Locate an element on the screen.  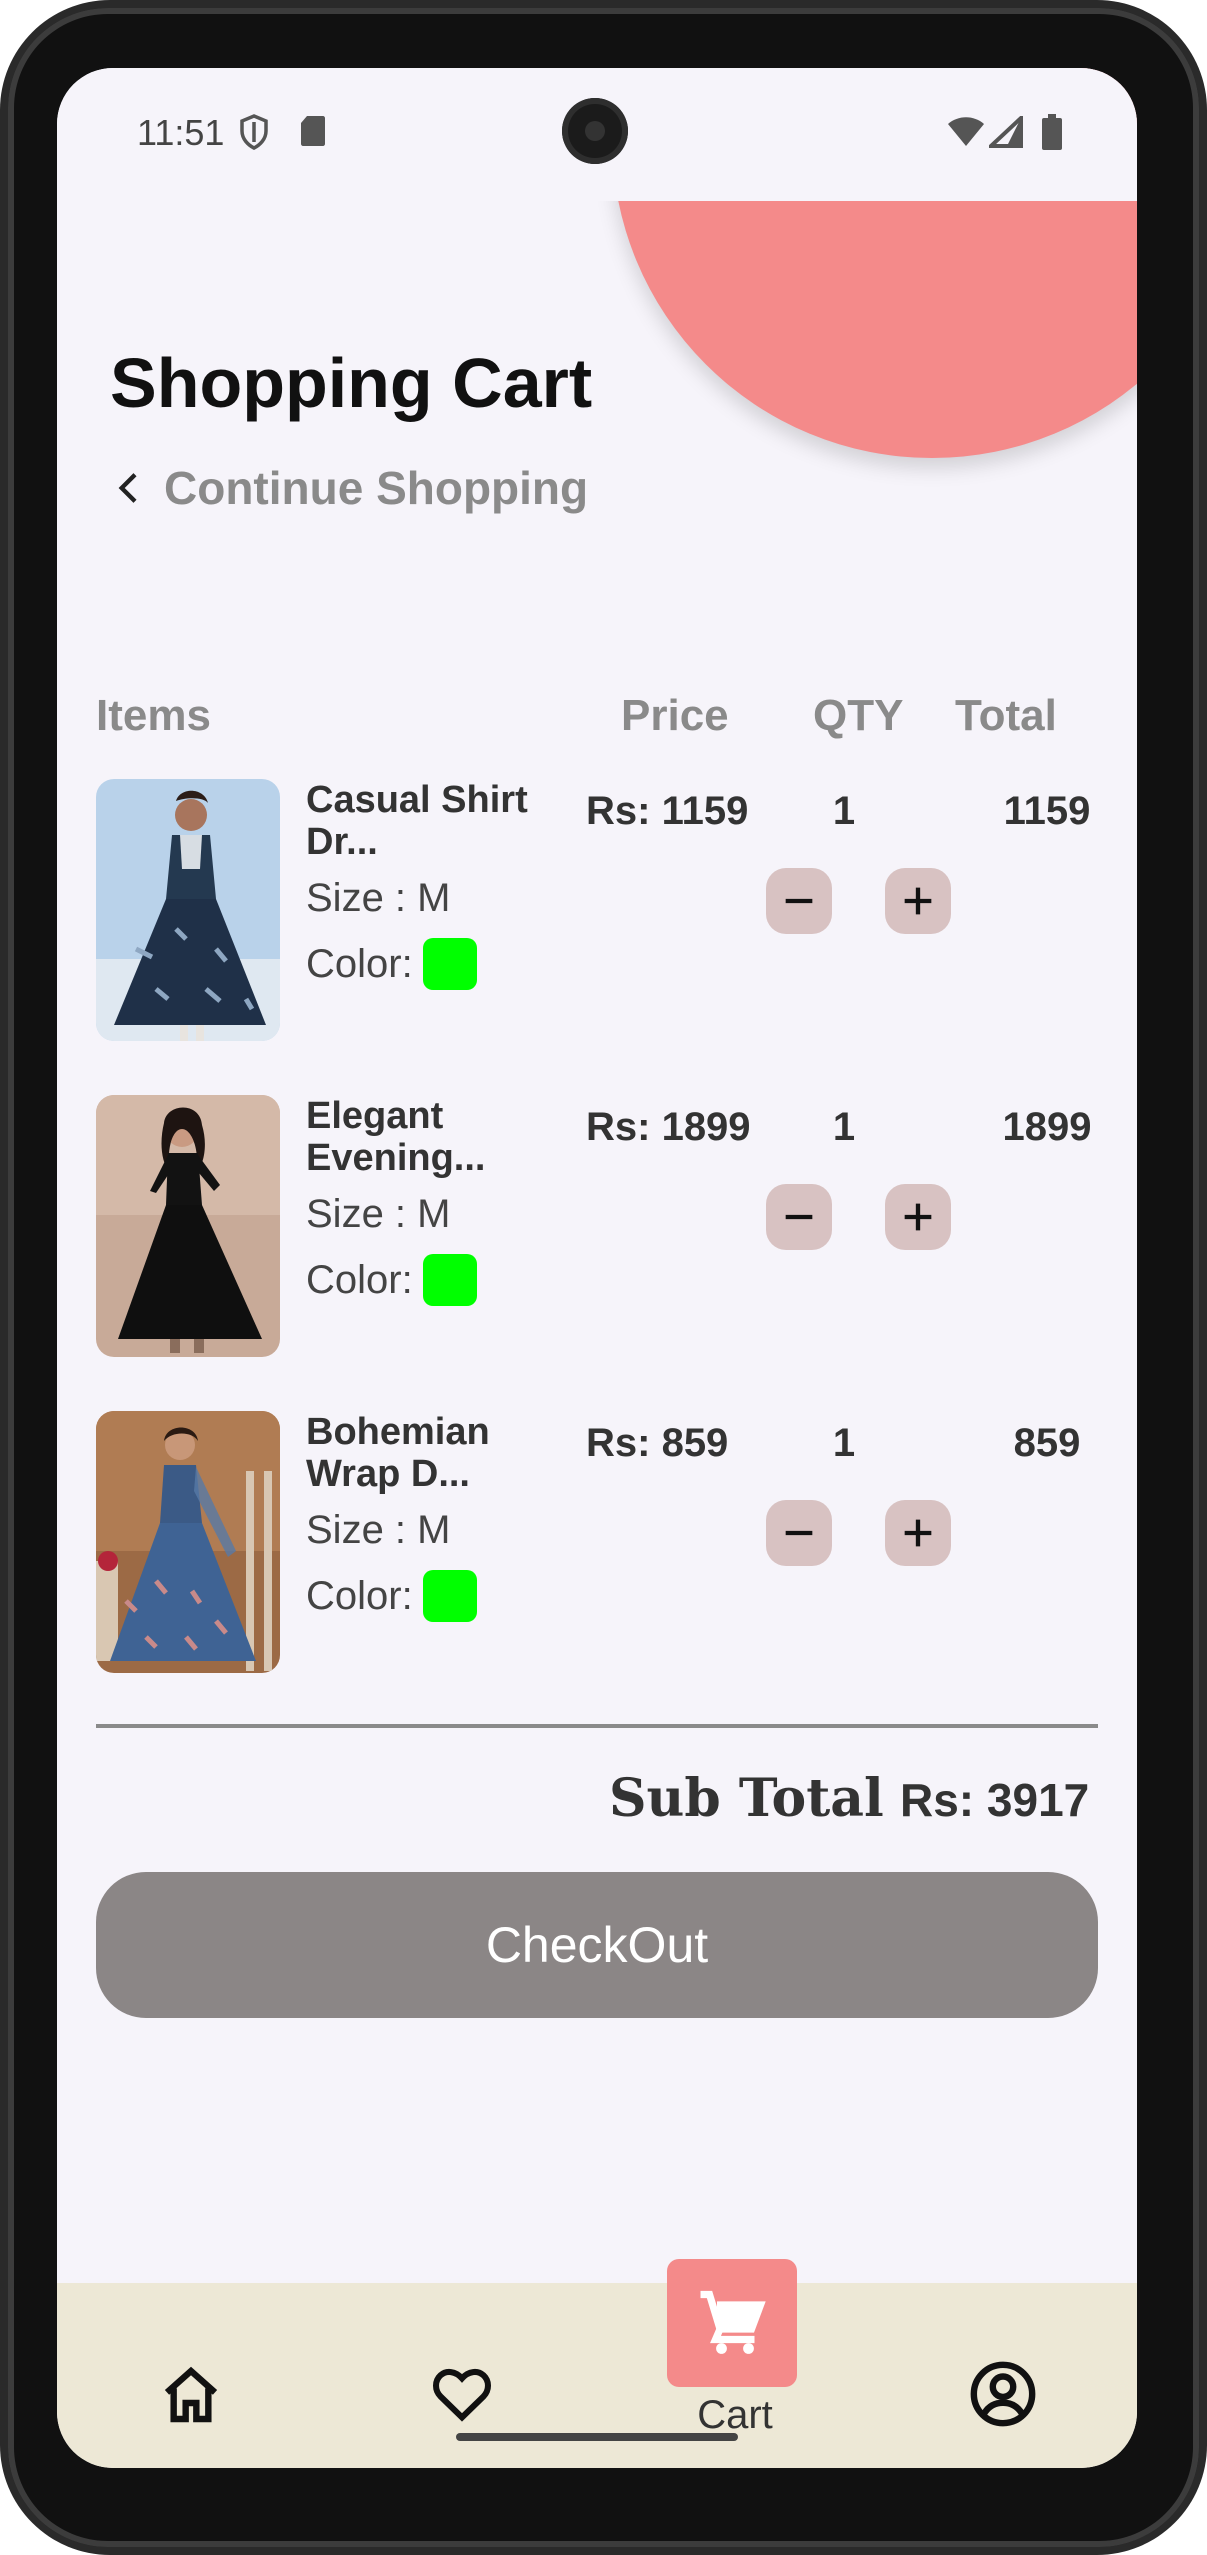
cart-icon is located at coordinates (733, 2322).